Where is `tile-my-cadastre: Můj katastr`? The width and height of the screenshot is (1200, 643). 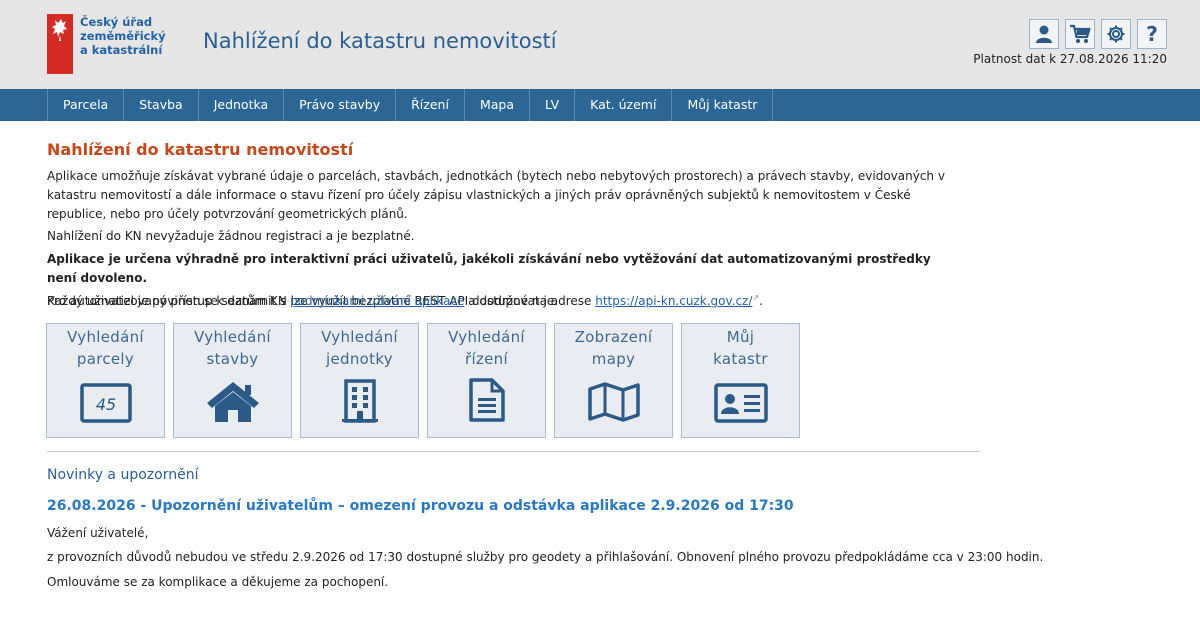
tile-my-cadastre: Můj katastr is located at coordinates (740, 380).